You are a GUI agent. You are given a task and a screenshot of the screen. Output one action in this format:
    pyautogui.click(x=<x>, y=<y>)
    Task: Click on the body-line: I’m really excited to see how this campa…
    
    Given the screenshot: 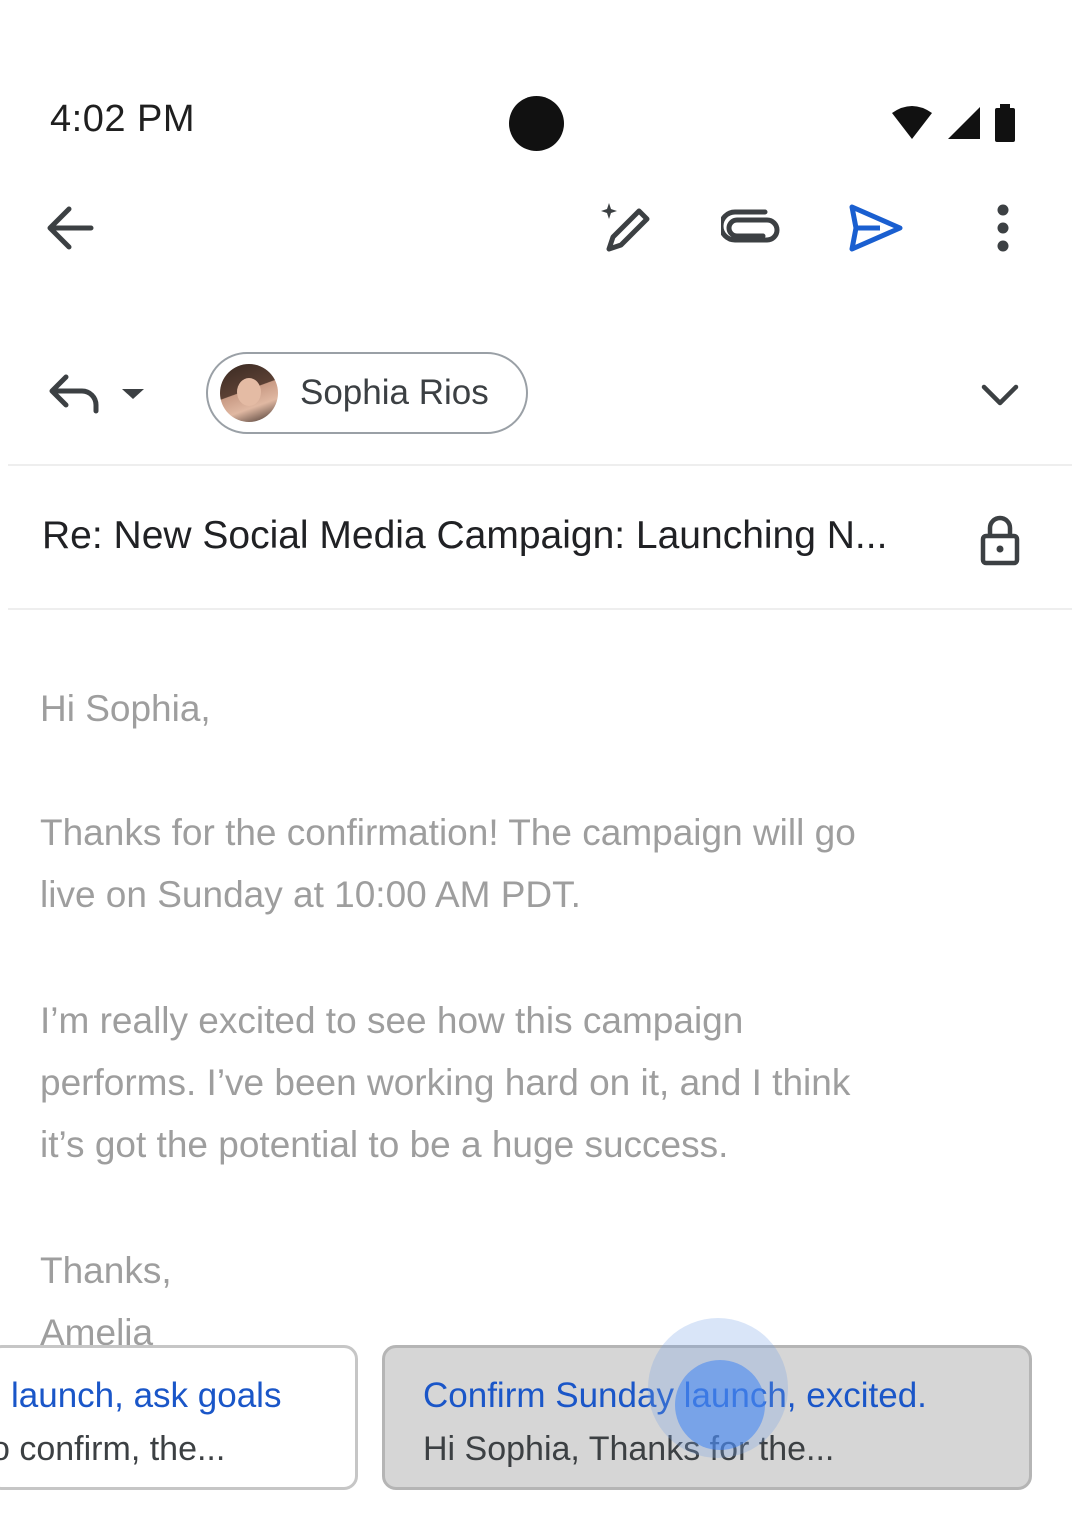 What is the action you would take?
    pyautogui.click(x=392, y=1020)
    